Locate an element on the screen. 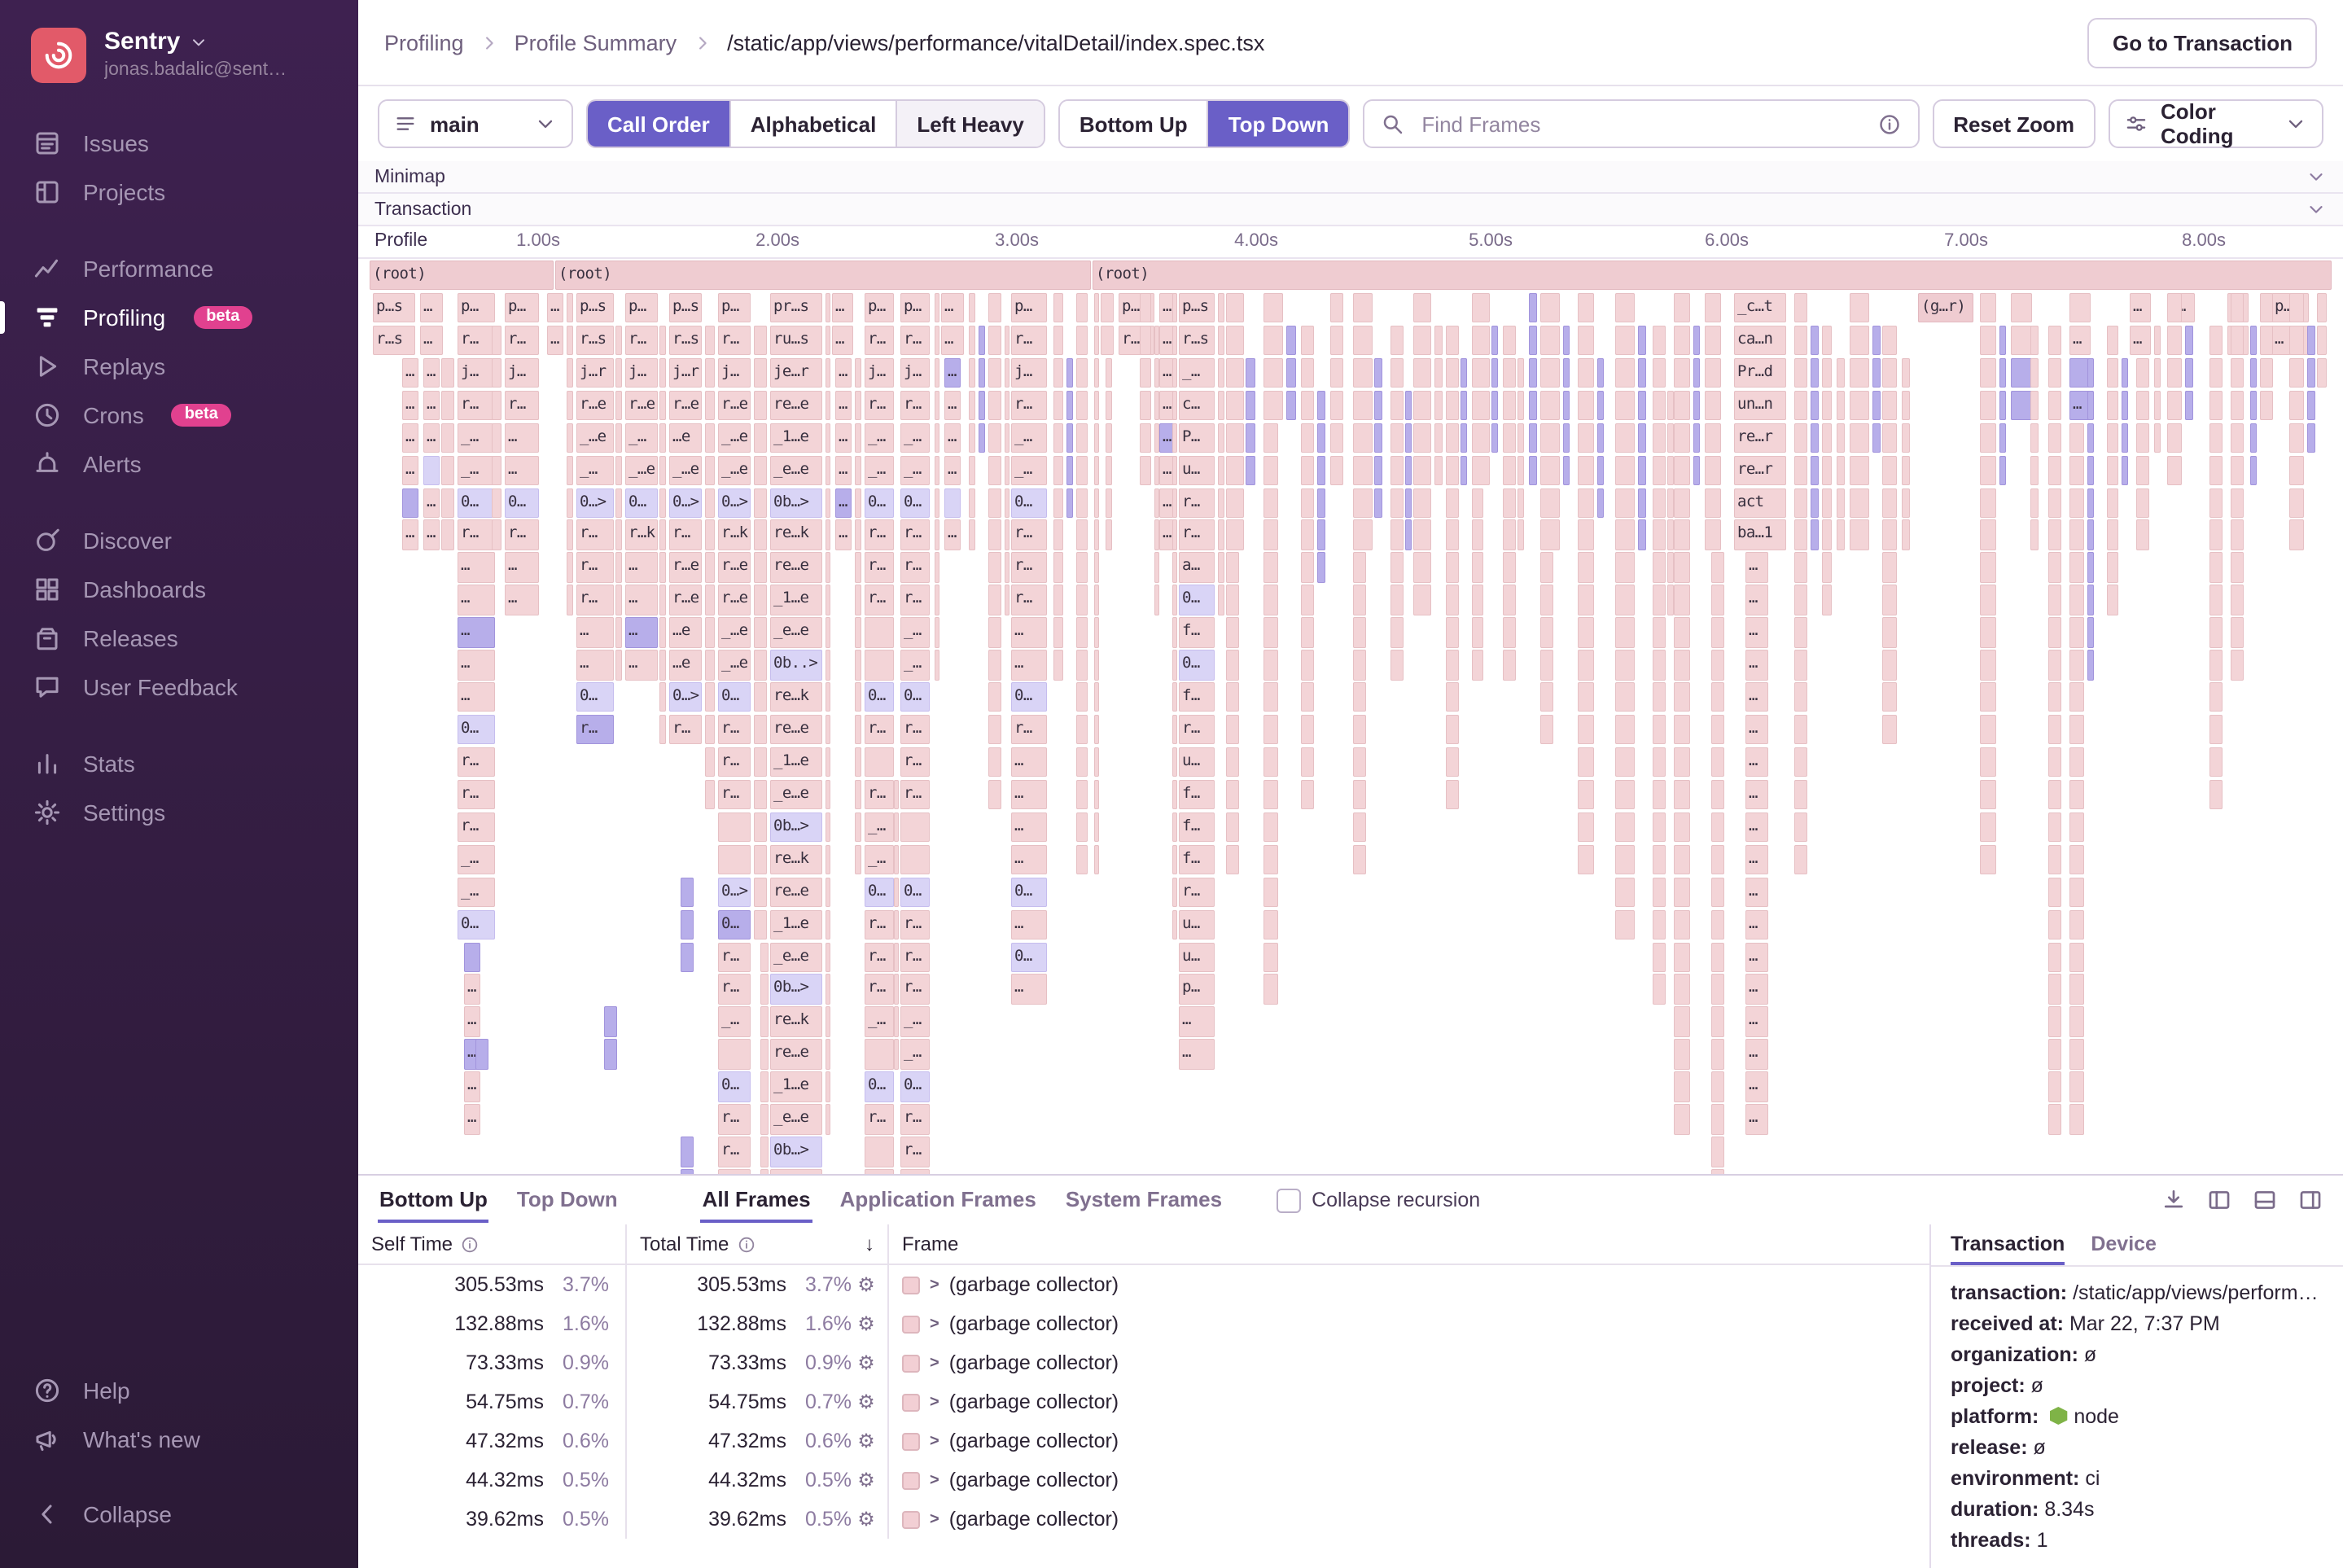 The width and height of the screenshot is (2343, 1568). frame: j…r is located at coordinates (686, 373).